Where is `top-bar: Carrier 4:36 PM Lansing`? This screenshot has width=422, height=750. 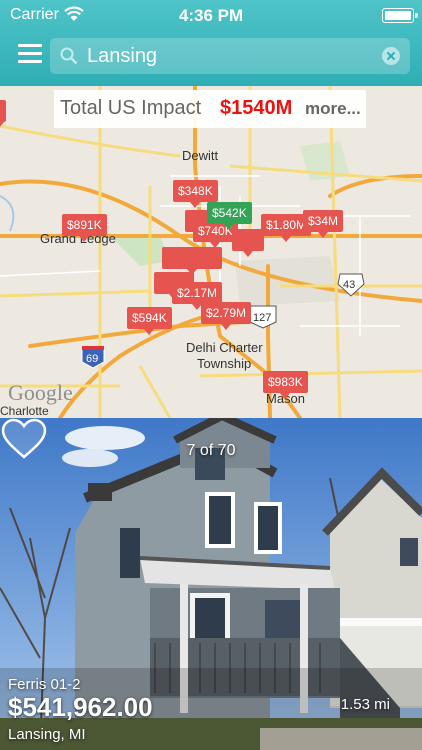
top-bar: Carrier 4:36 PM Lansing is located at coordinates (211, 43).